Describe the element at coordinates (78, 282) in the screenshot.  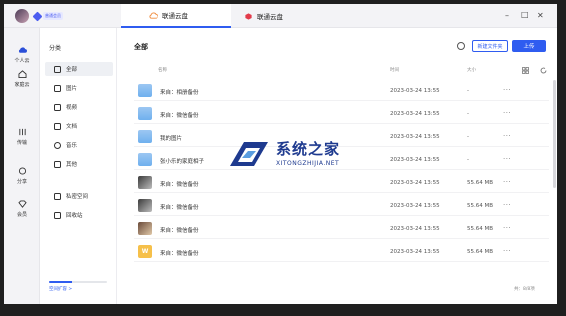
I see `storage-bar` at that location.